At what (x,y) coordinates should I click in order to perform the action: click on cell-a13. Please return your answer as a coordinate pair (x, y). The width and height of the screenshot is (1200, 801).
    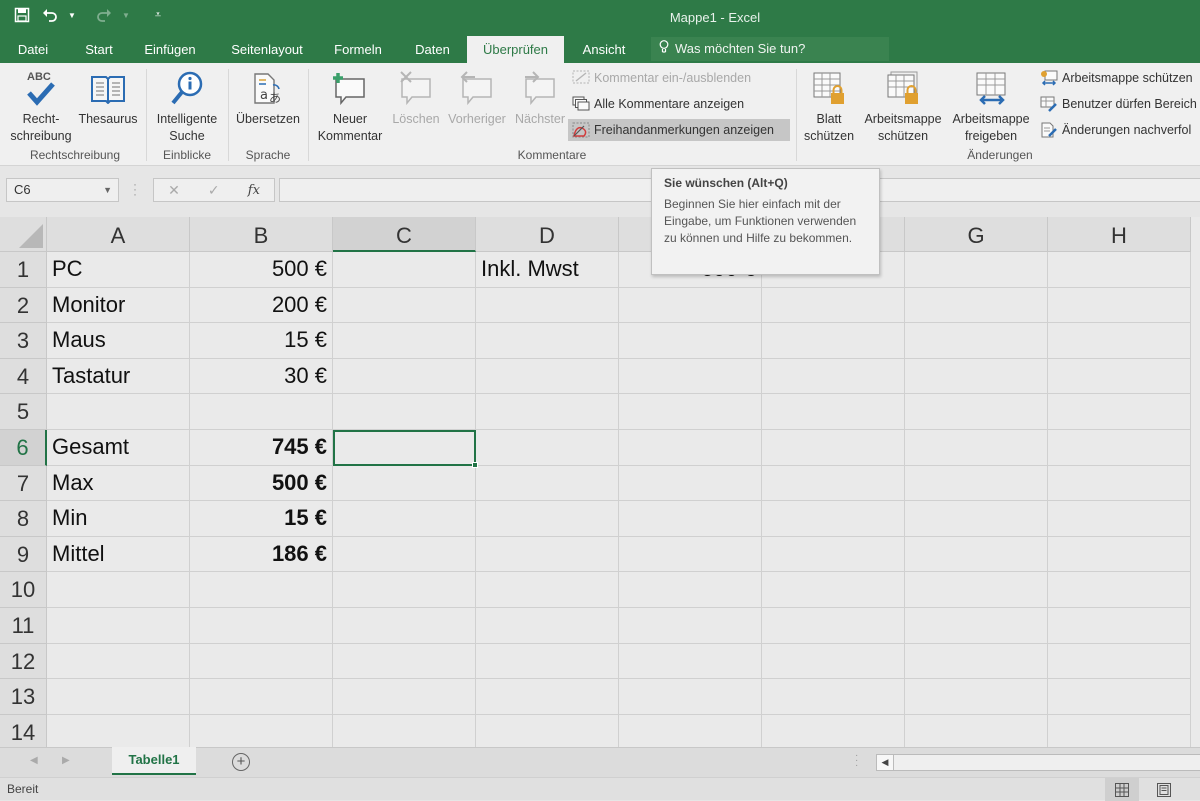
    Looking at the image, I should click on (118, 697).